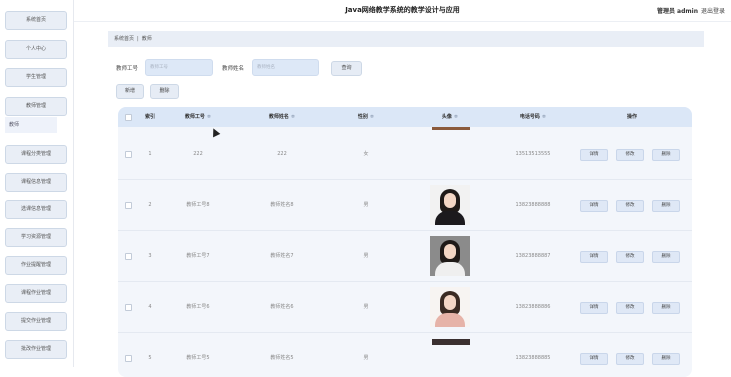 Image resolution: width=731 pixels, height=377 pixels. I want to click on table-row: 3 教师工号7 教师姓名7 男 13823888887 详情 修改 删除, so click(405, 256).